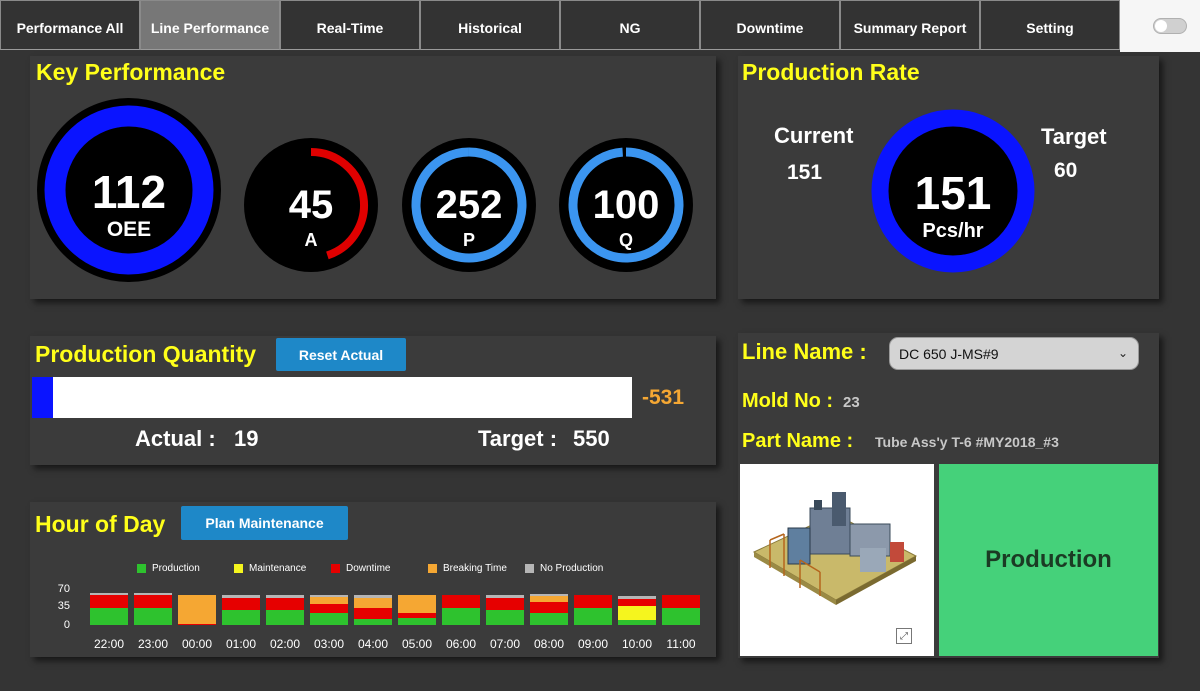  I want to click on key-performance-title: Key Performance, so click(131, 72).